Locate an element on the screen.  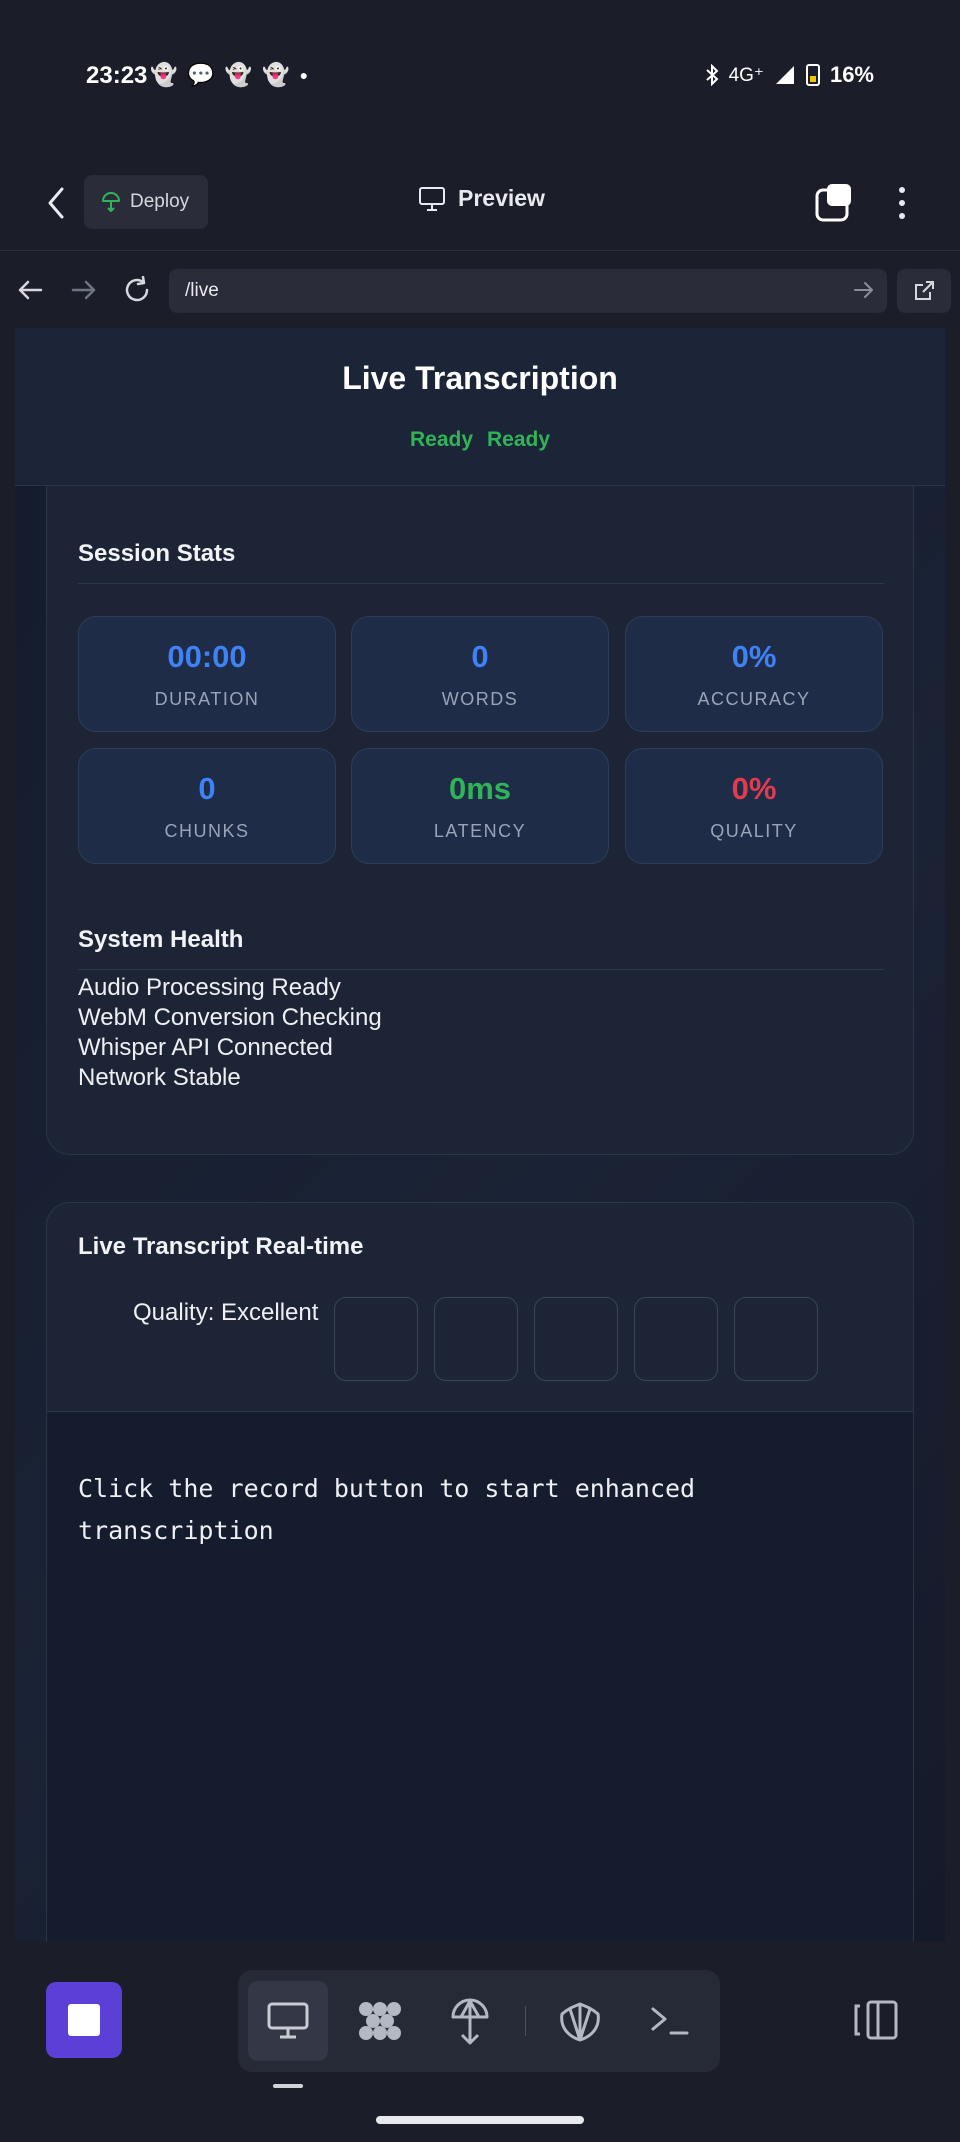
stat-label: LATENCY is located at coordinates (480, 831).